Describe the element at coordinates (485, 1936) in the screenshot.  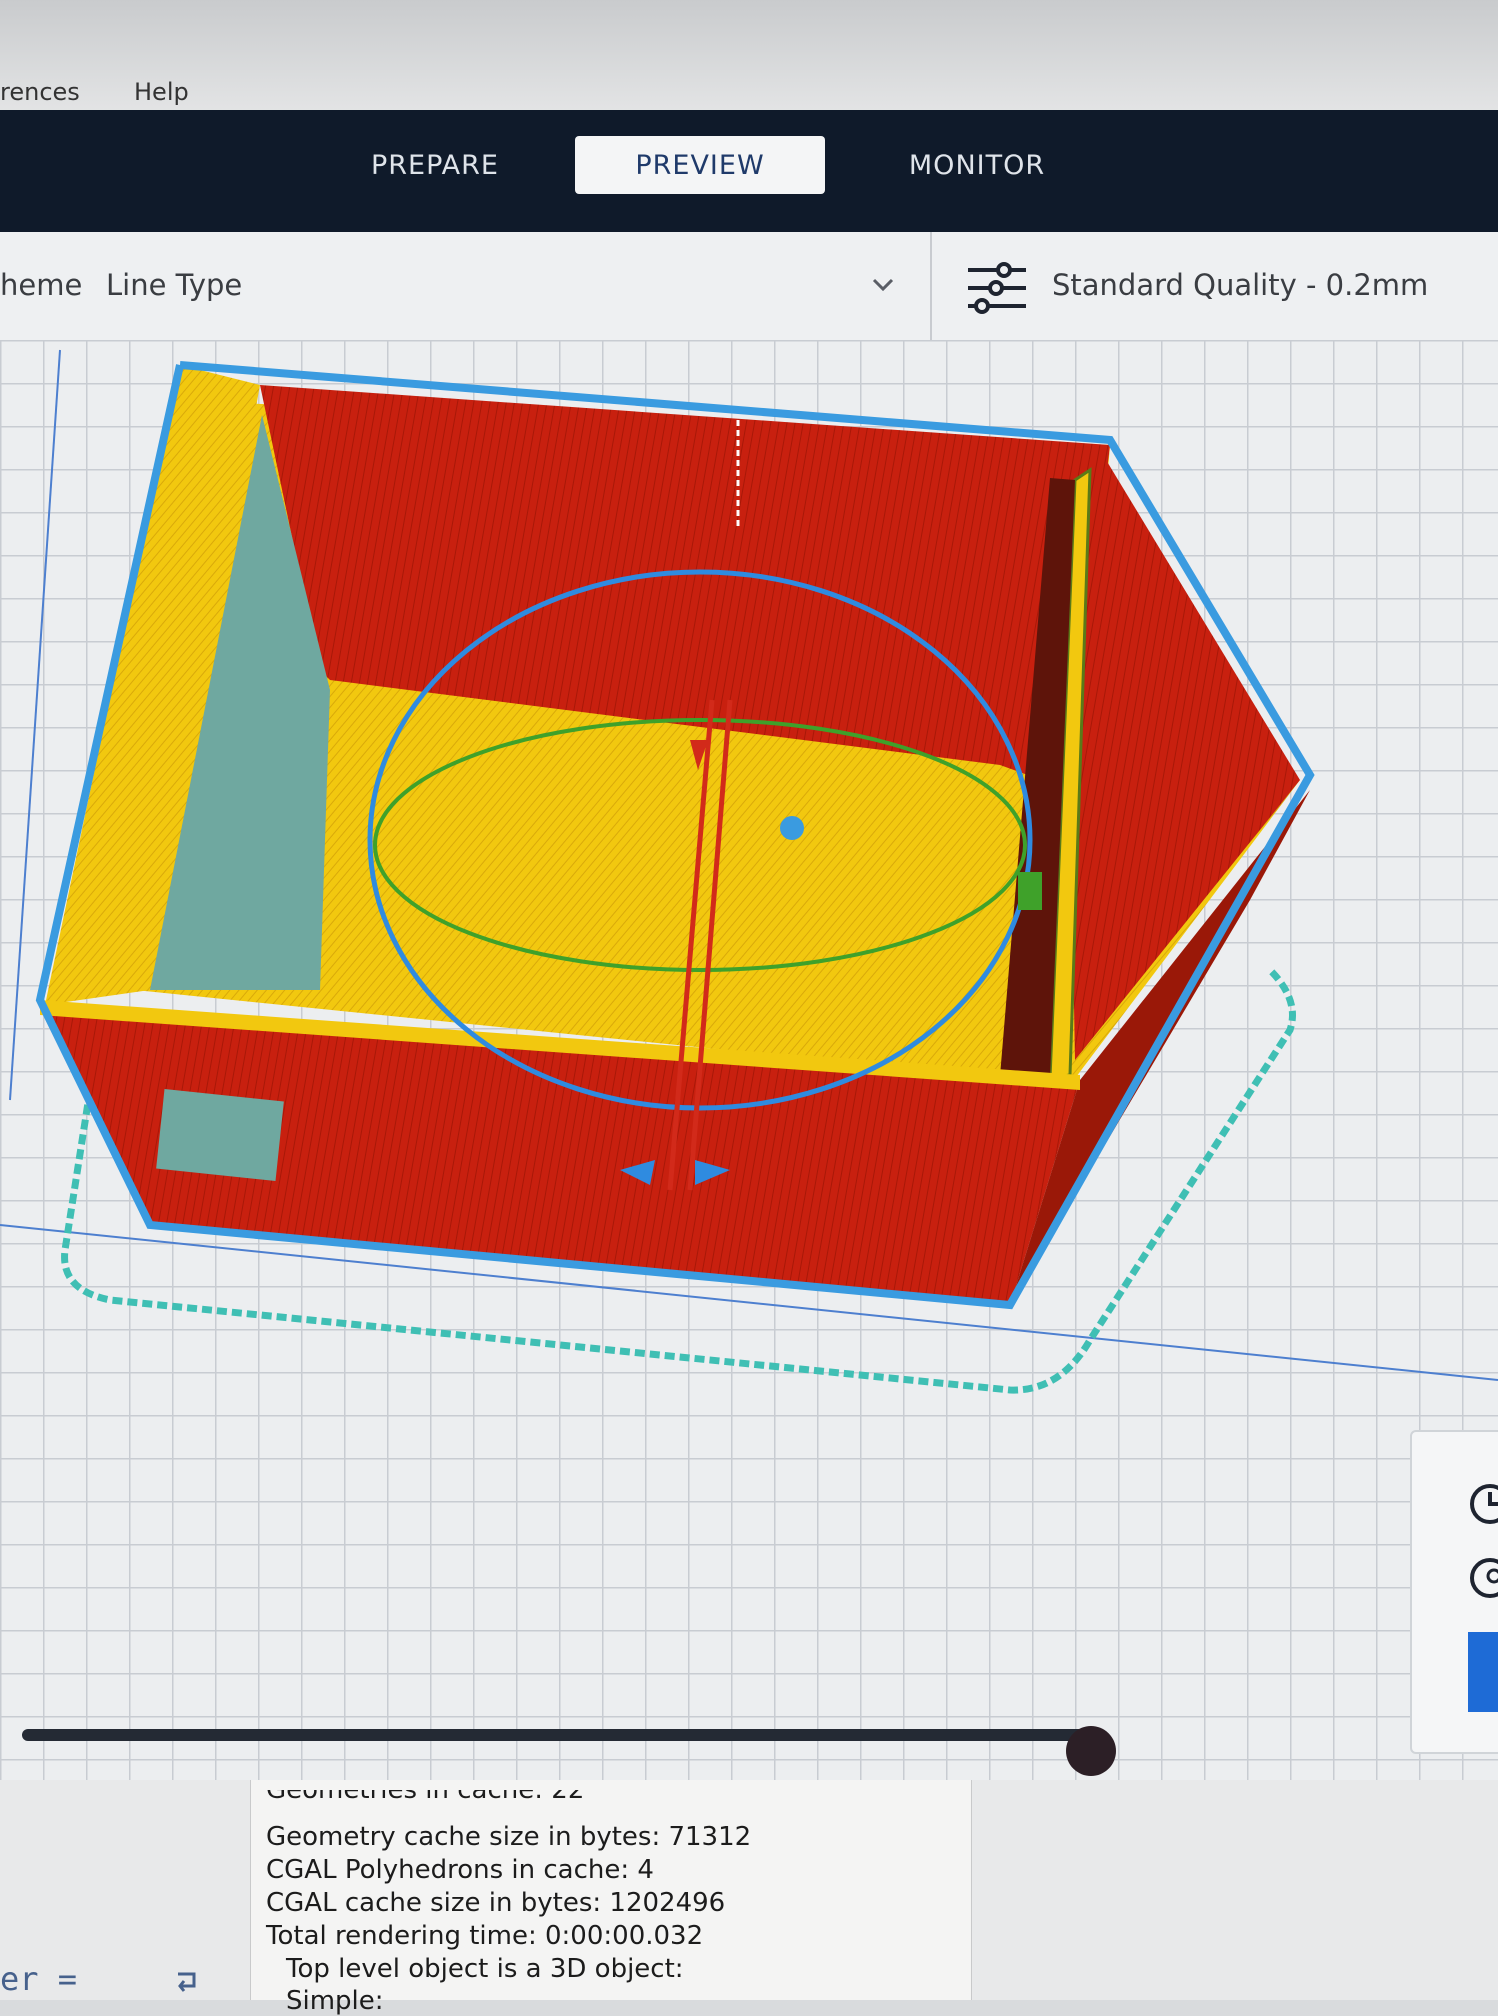
I see `console-line: Total rendering time: 0:00:00.032` at that location.